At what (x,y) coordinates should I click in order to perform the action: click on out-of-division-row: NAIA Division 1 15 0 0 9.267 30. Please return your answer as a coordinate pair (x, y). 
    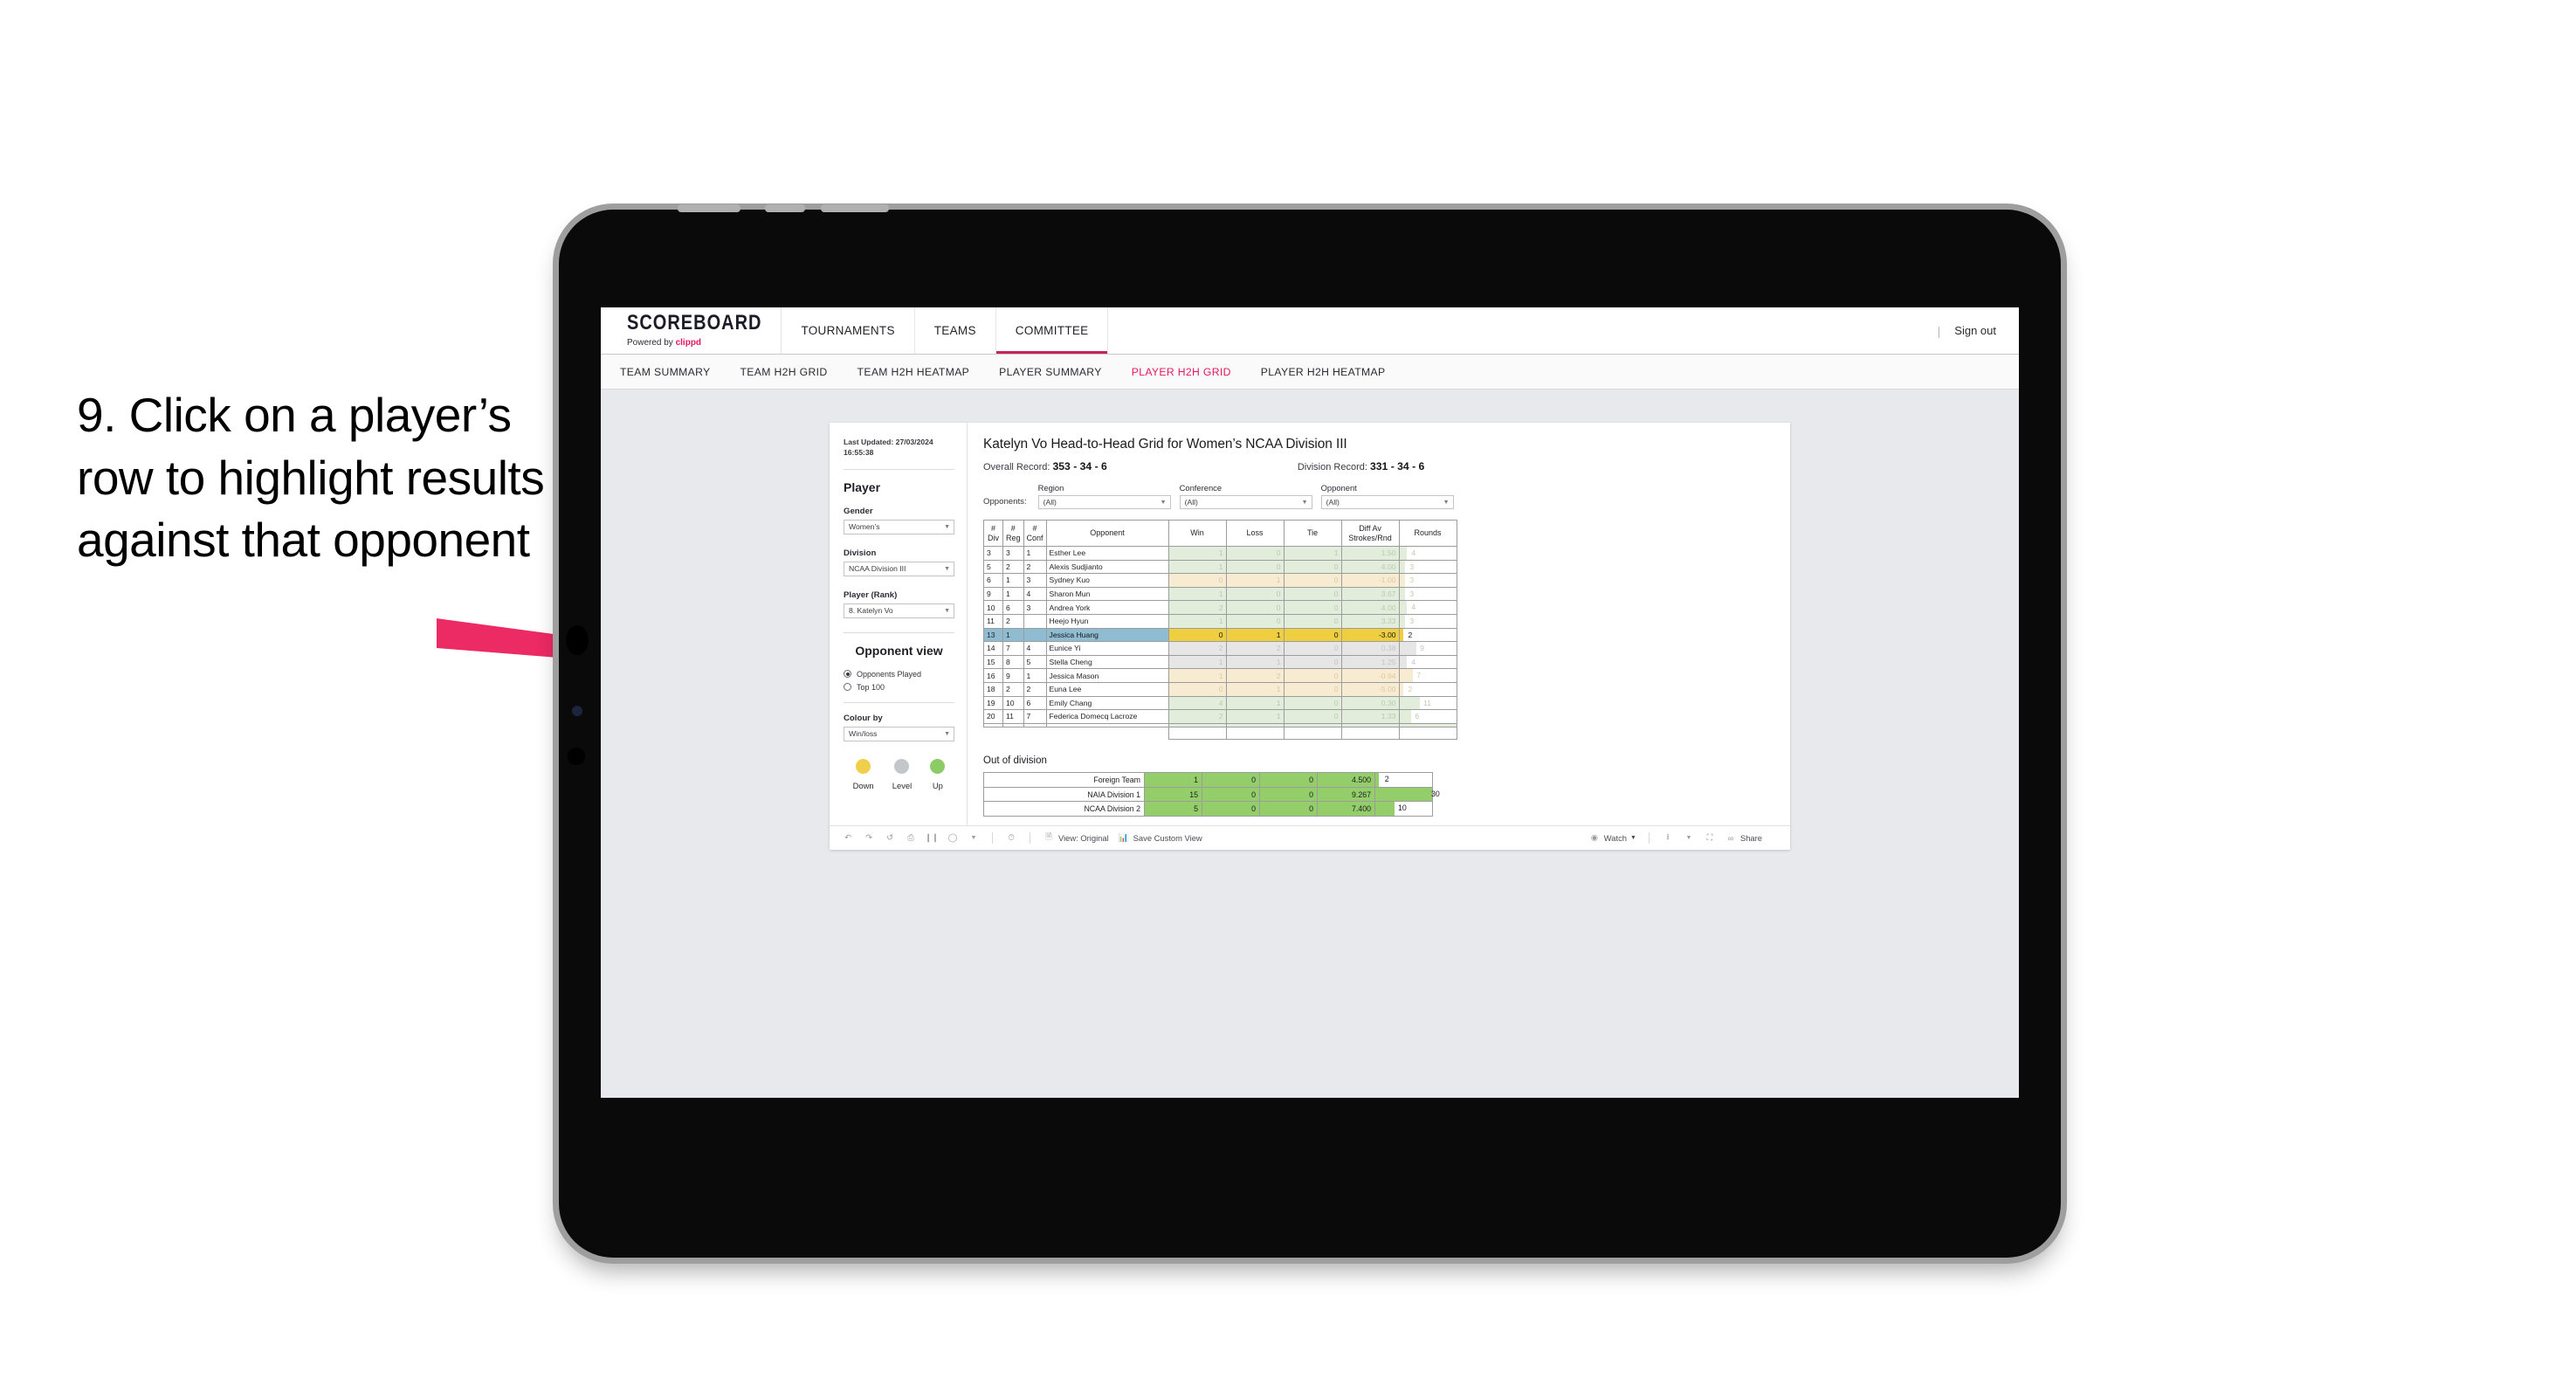
    Looking at the image, I should click on (1211, 794).